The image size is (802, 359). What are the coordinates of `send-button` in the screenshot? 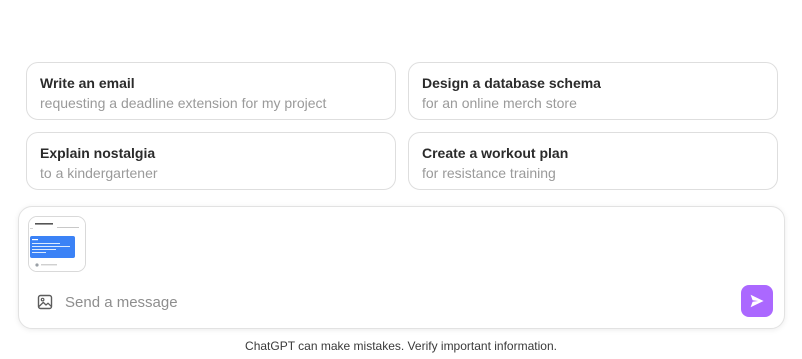 It's located at (757, 301).